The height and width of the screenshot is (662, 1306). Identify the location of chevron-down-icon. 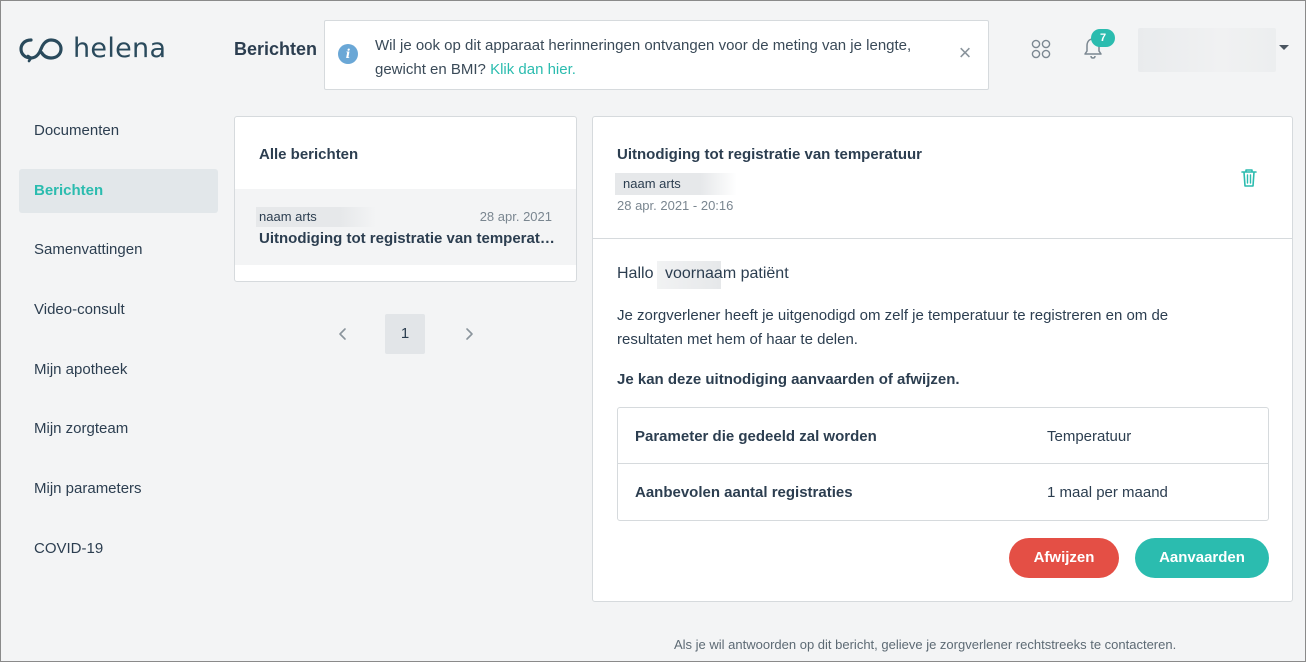
(1284, 47).